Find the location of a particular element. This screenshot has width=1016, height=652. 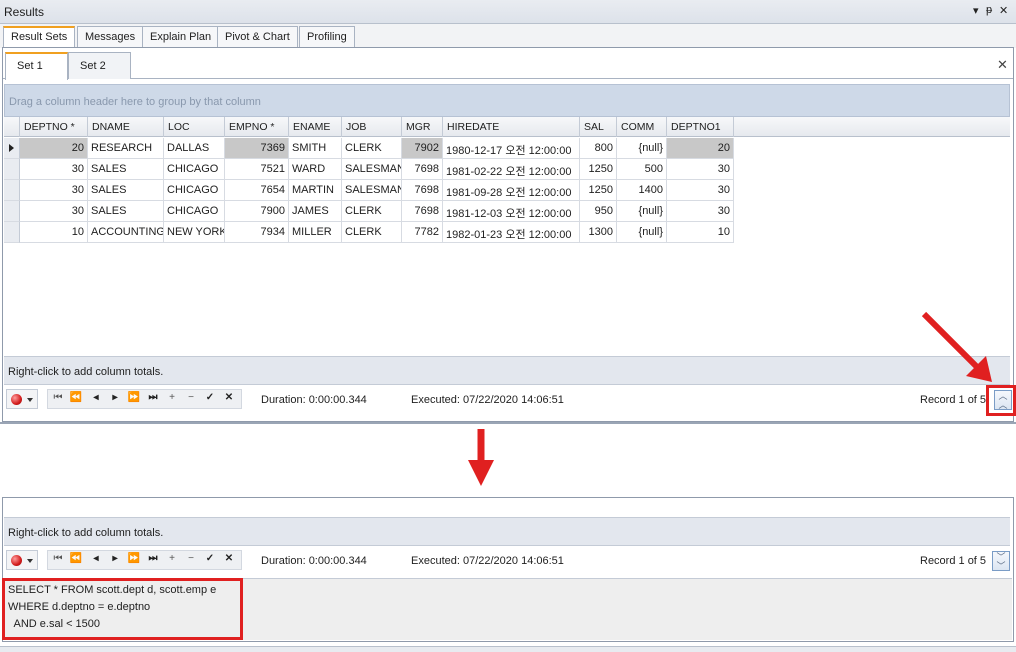

totals-bar: Right-click to add column totals. is located at coordinates (507, 370).